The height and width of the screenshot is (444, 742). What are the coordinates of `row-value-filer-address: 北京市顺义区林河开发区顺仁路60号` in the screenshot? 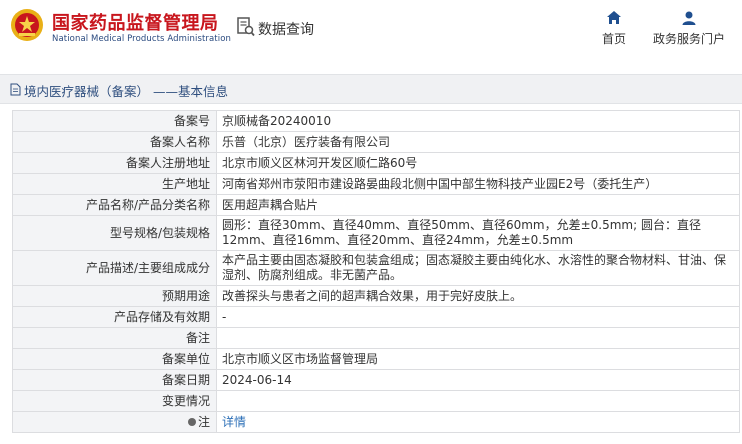 It's located at (478, 163).